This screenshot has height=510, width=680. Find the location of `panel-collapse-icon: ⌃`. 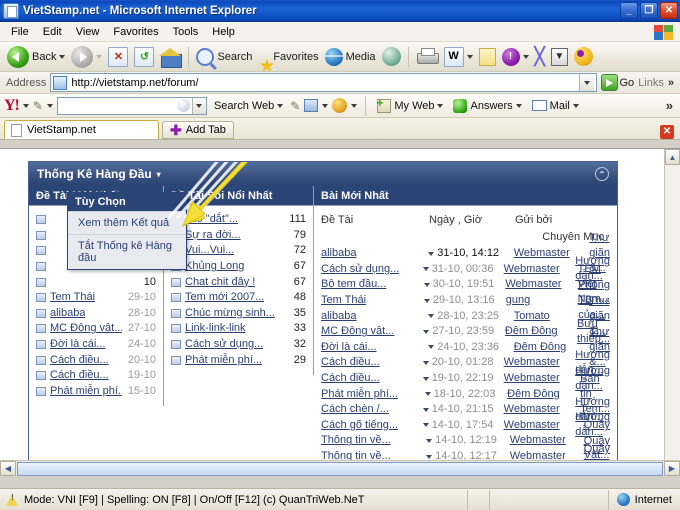

panel-collapse-icon: ⌃ is located at coordinates (602, 174).